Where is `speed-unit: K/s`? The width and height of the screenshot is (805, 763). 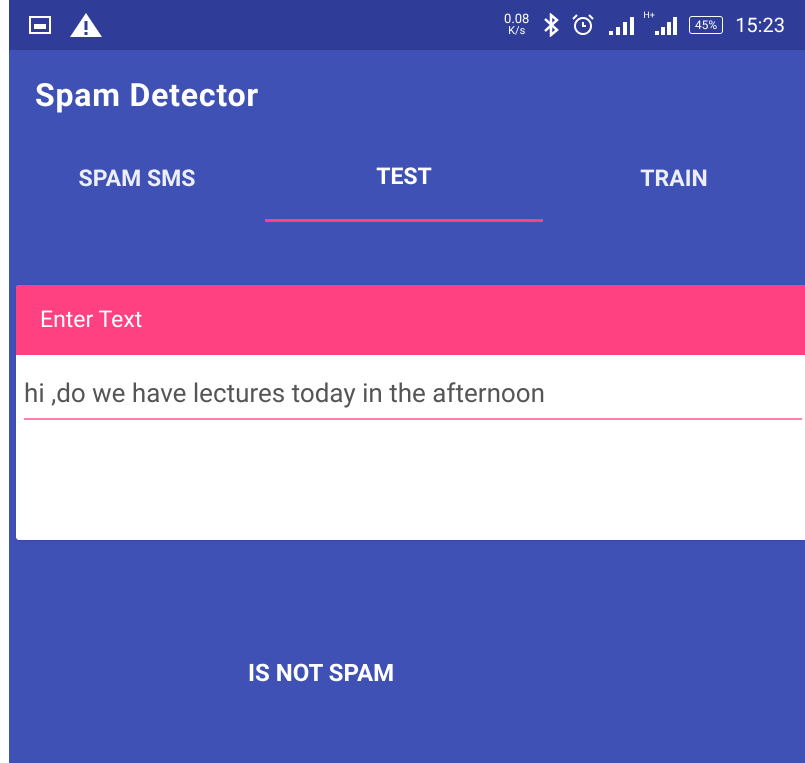 speed-unit: K/s is located at coordinates (517, 30).